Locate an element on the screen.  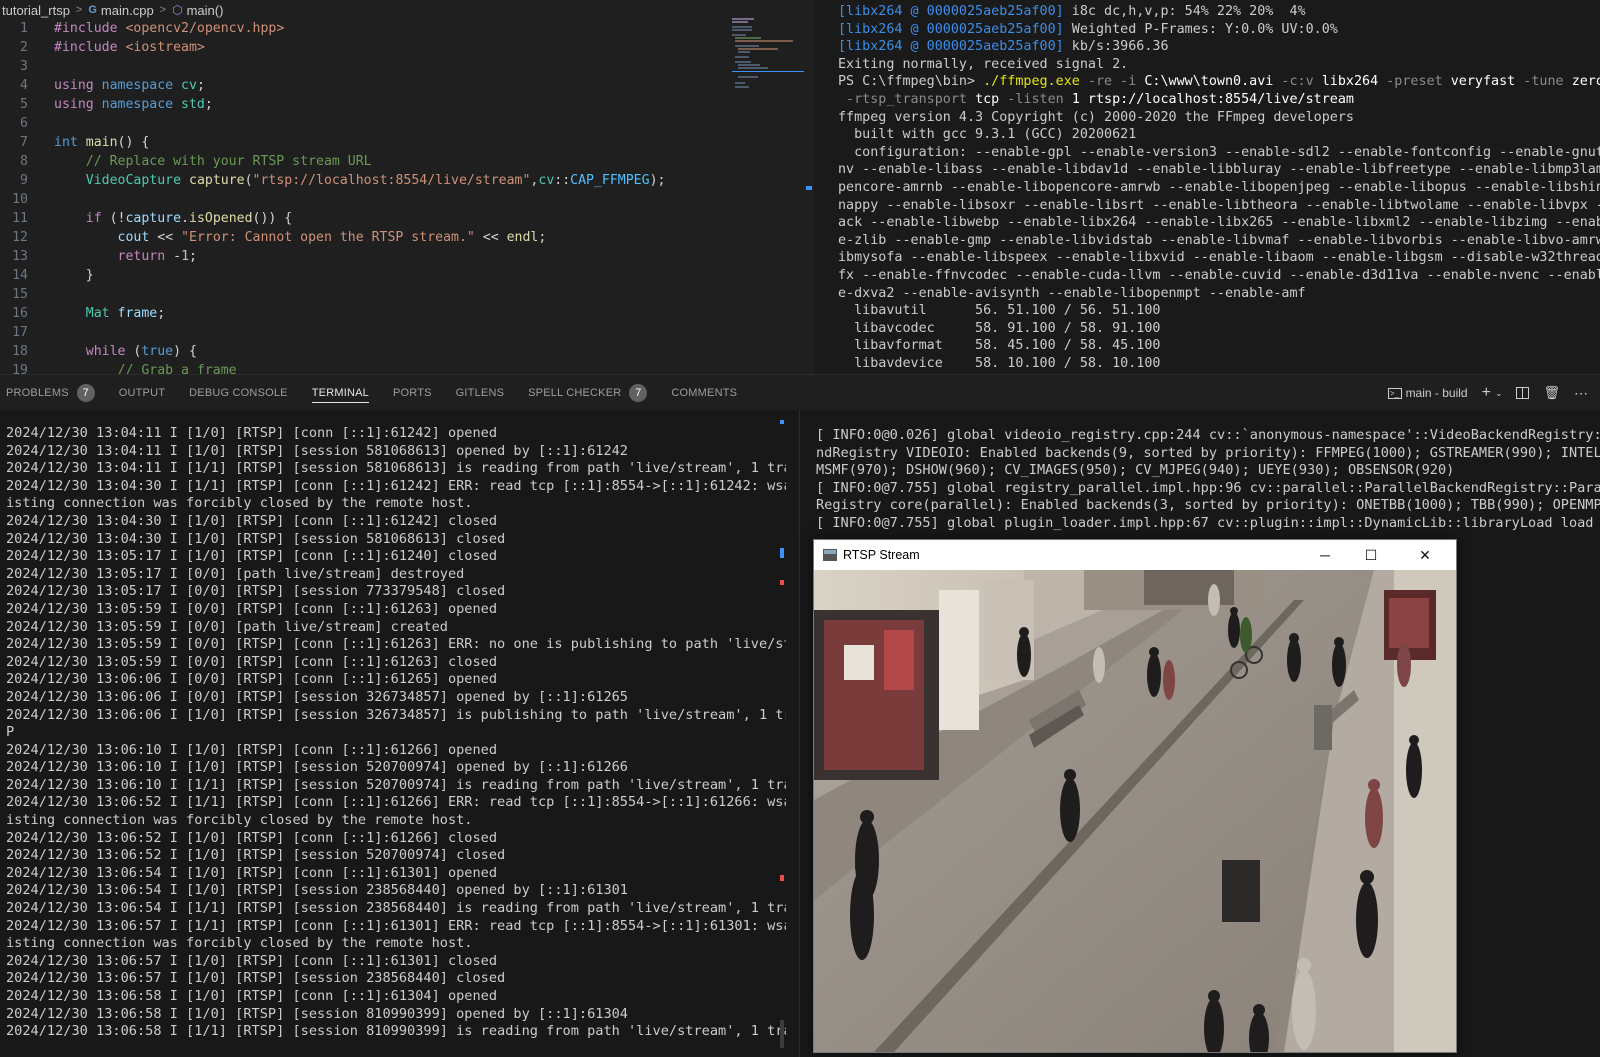
line-number: 1 is located at coordinates (24, 28).